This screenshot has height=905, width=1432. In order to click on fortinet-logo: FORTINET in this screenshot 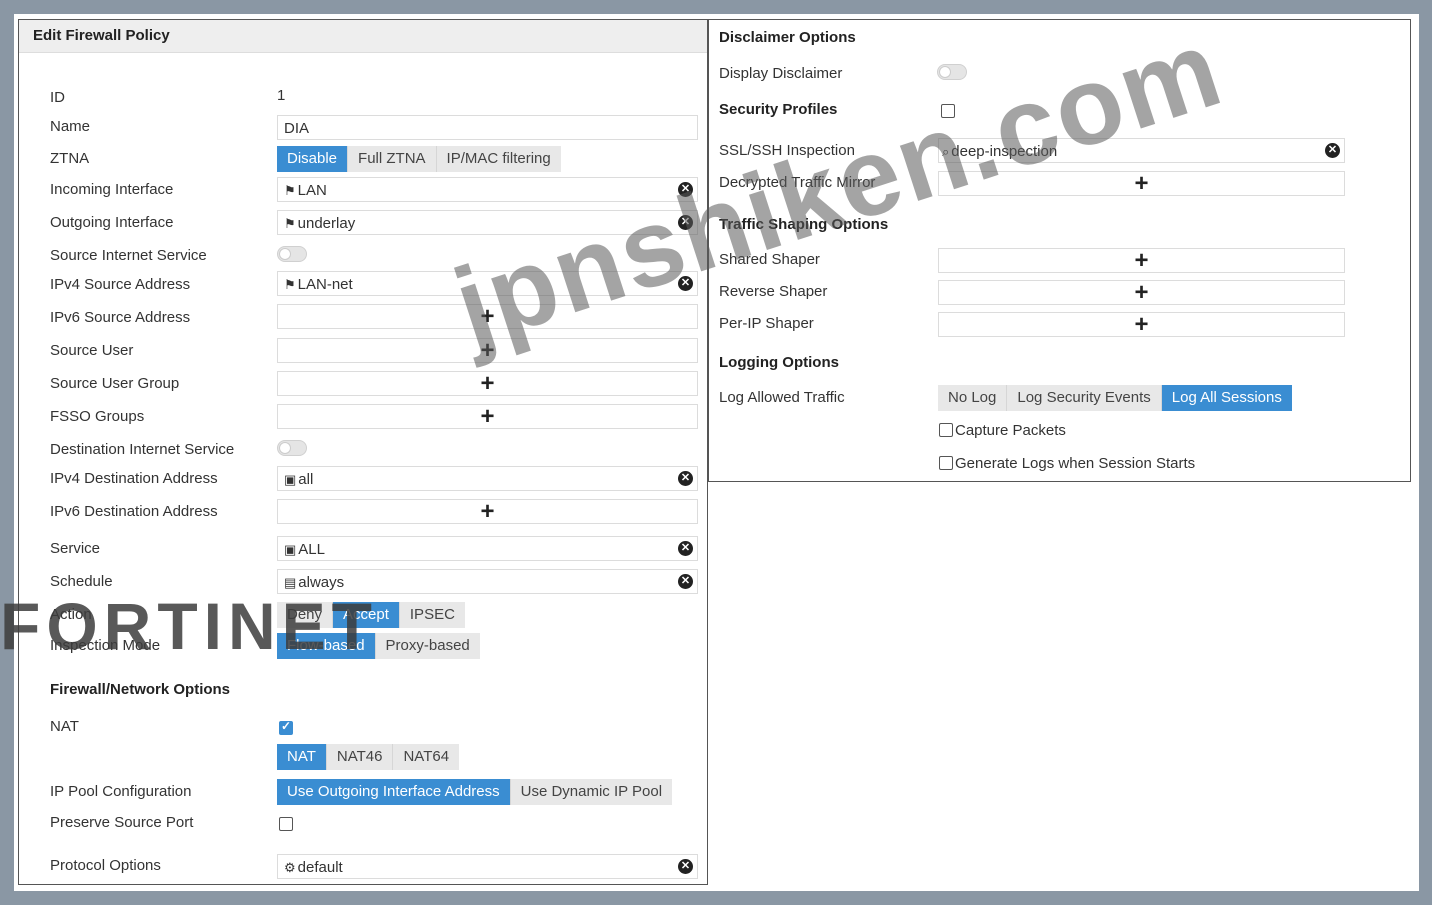, I will do `click(189, 626)`.